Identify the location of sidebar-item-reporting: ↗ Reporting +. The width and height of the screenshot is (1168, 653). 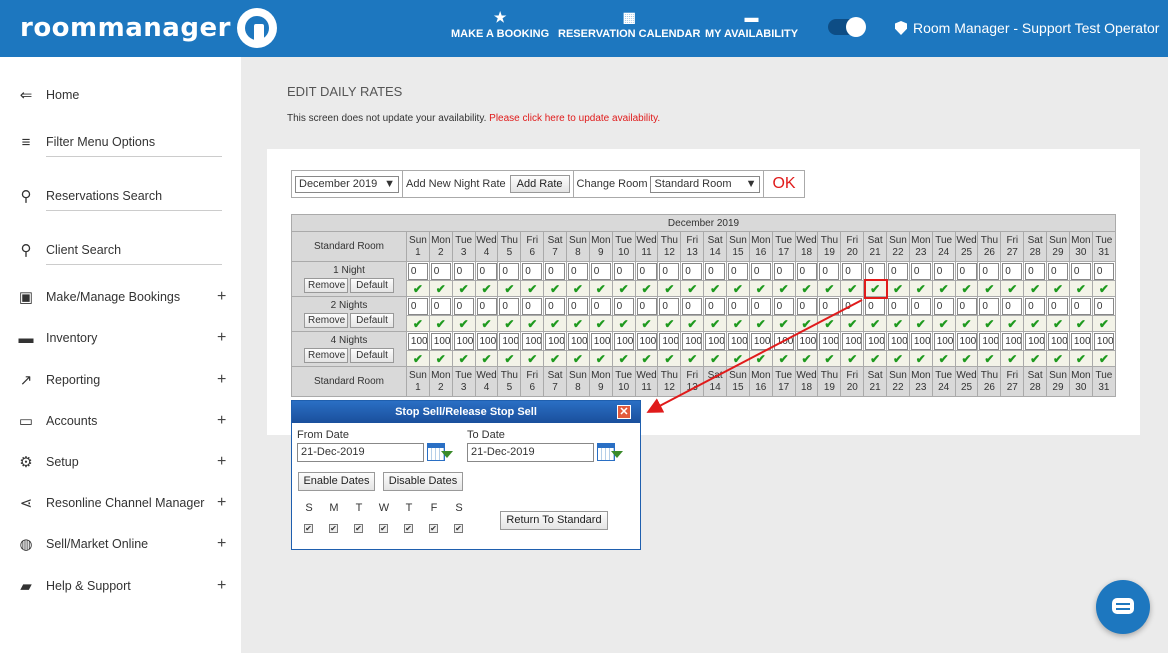
(120, 380).